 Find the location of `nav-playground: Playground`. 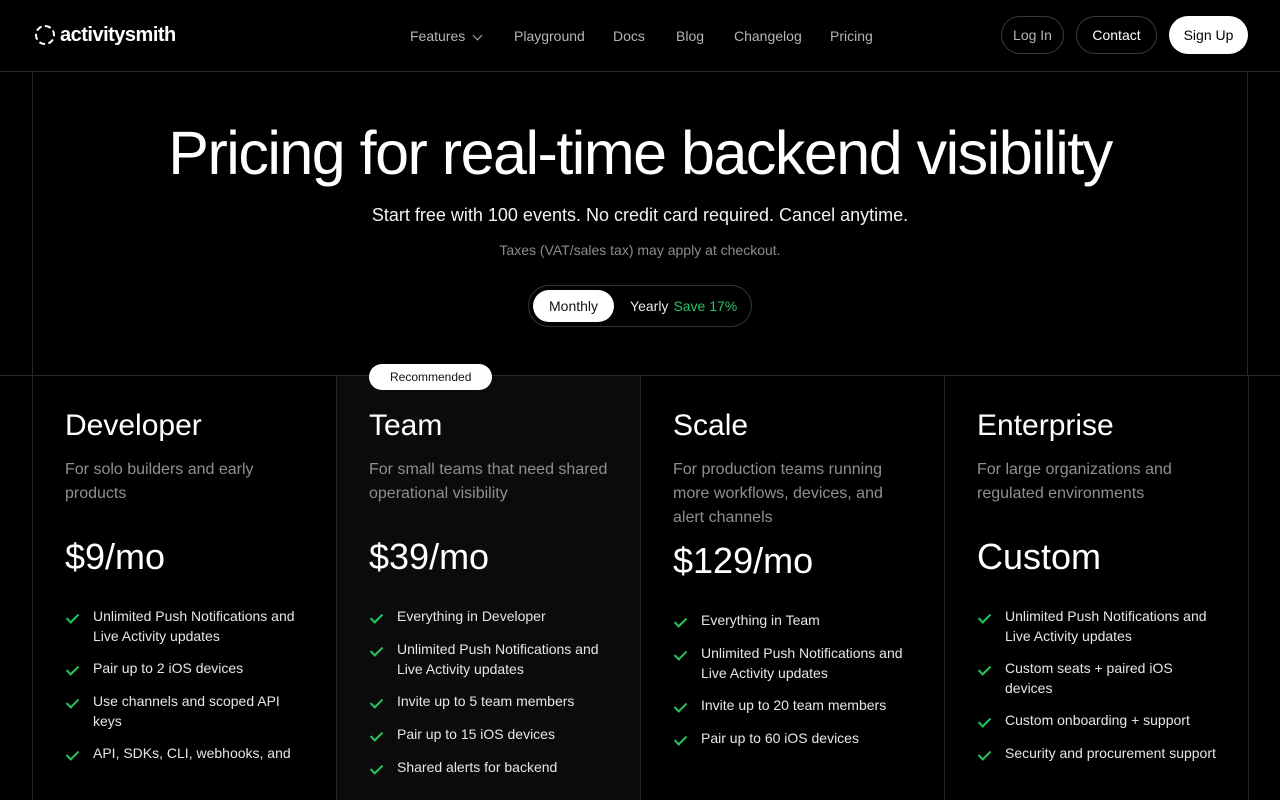

nav-playground: Playground is located at coordinates (563, 36).